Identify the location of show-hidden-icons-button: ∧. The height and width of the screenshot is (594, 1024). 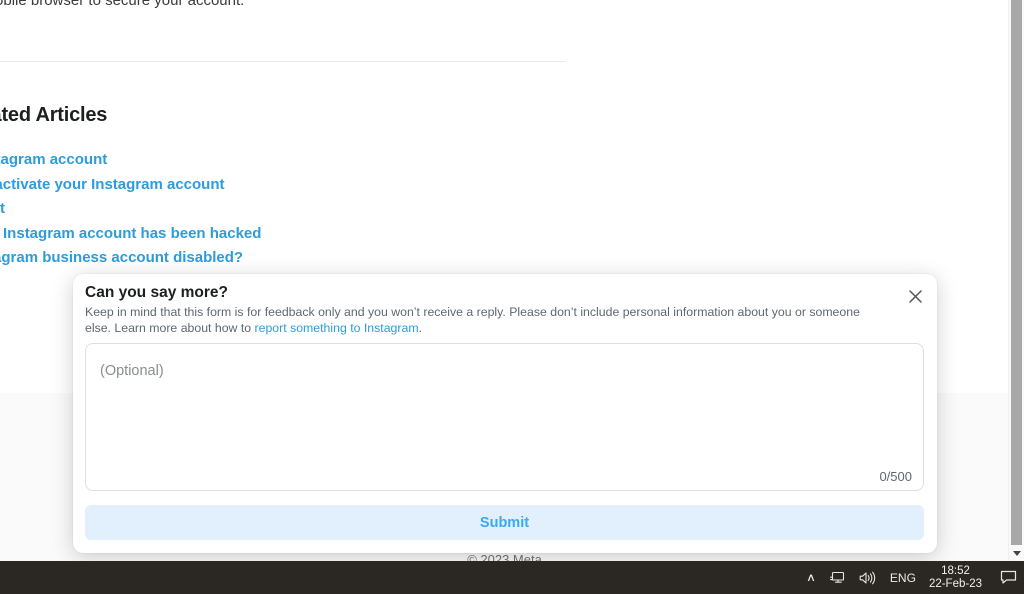
(811, 577).